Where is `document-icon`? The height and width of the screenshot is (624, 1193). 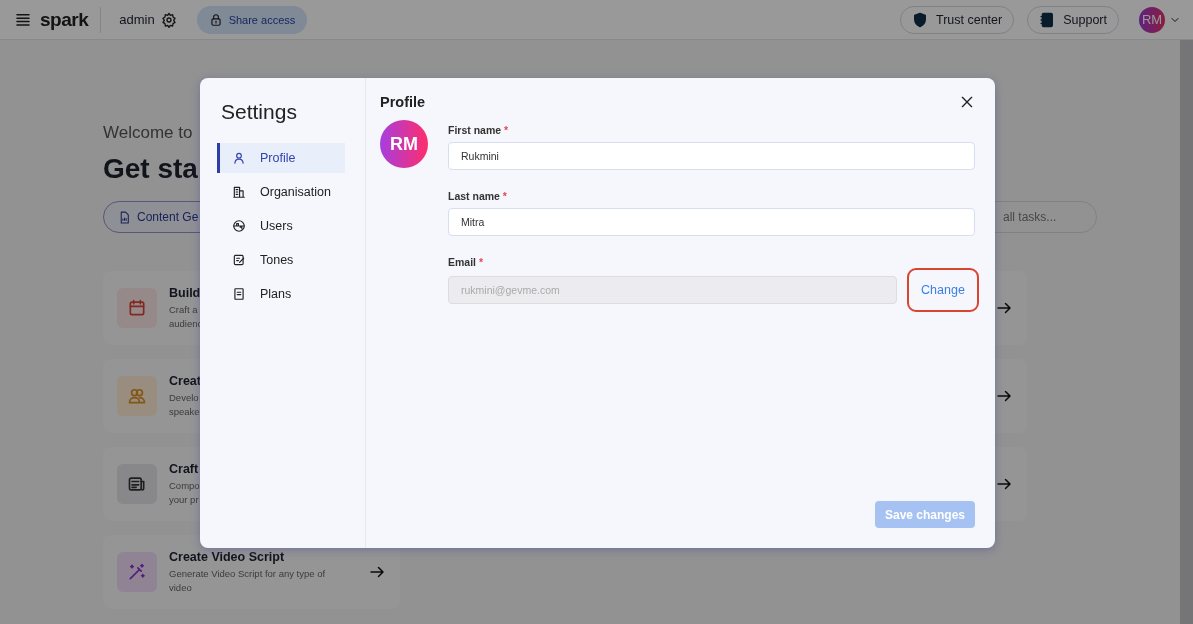 document-icon is located at coordinates (239, 294).